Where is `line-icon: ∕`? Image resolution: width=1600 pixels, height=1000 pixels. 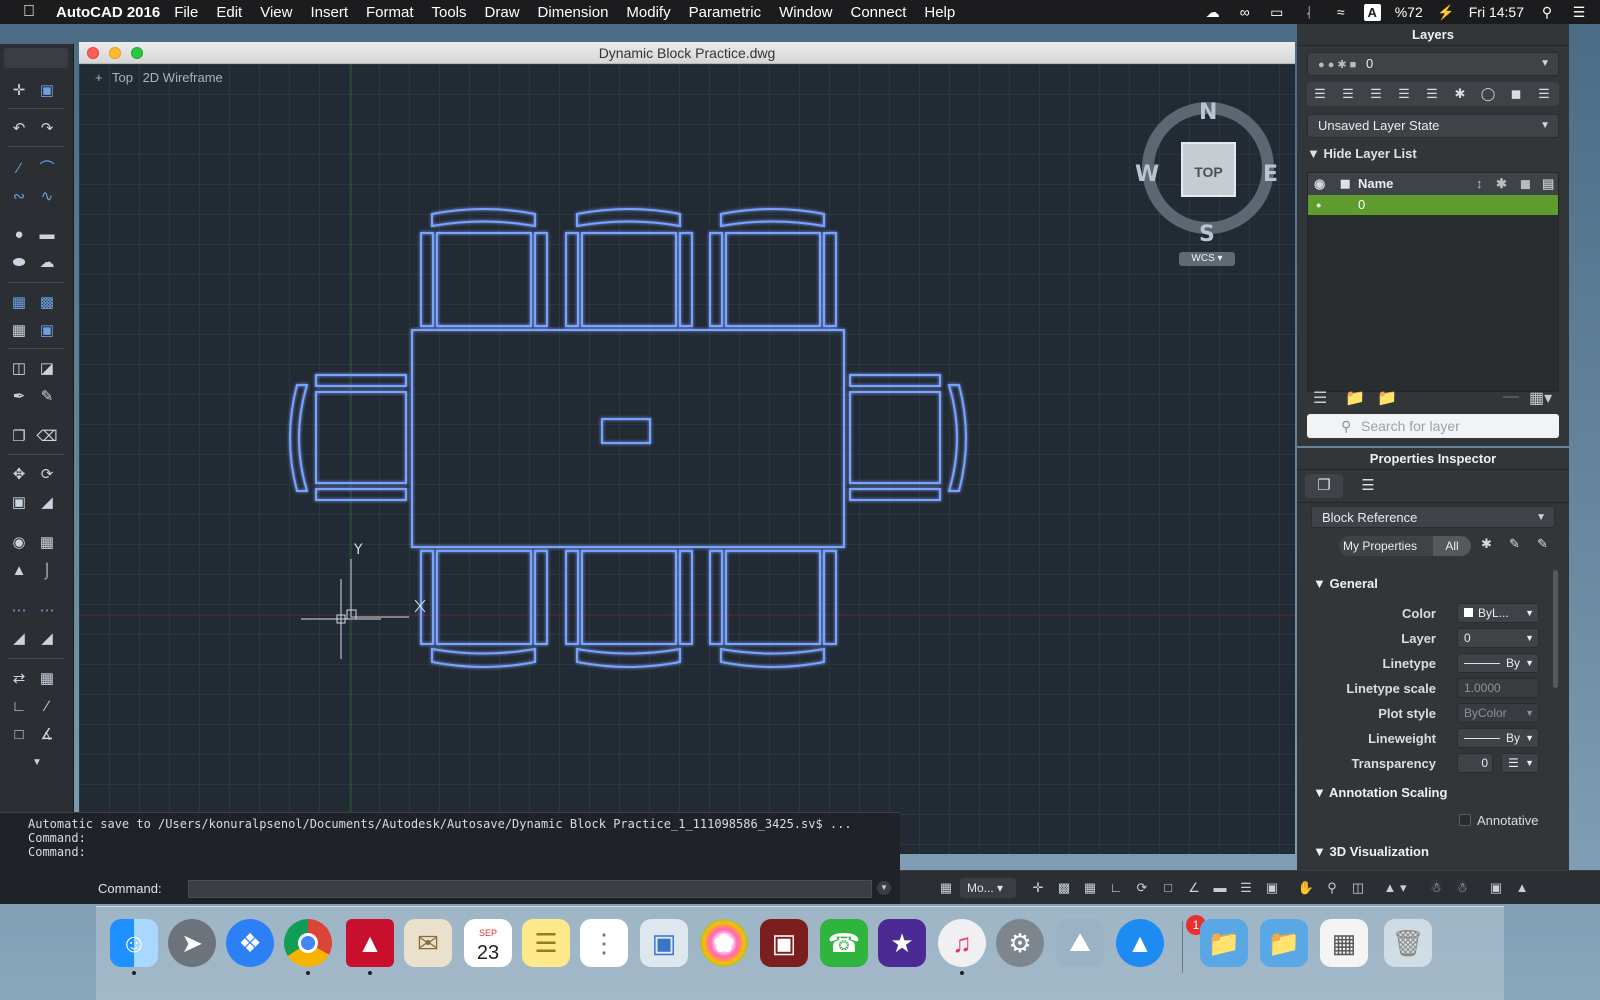
line-icon: ∕ is located at coordinates (19, 169).